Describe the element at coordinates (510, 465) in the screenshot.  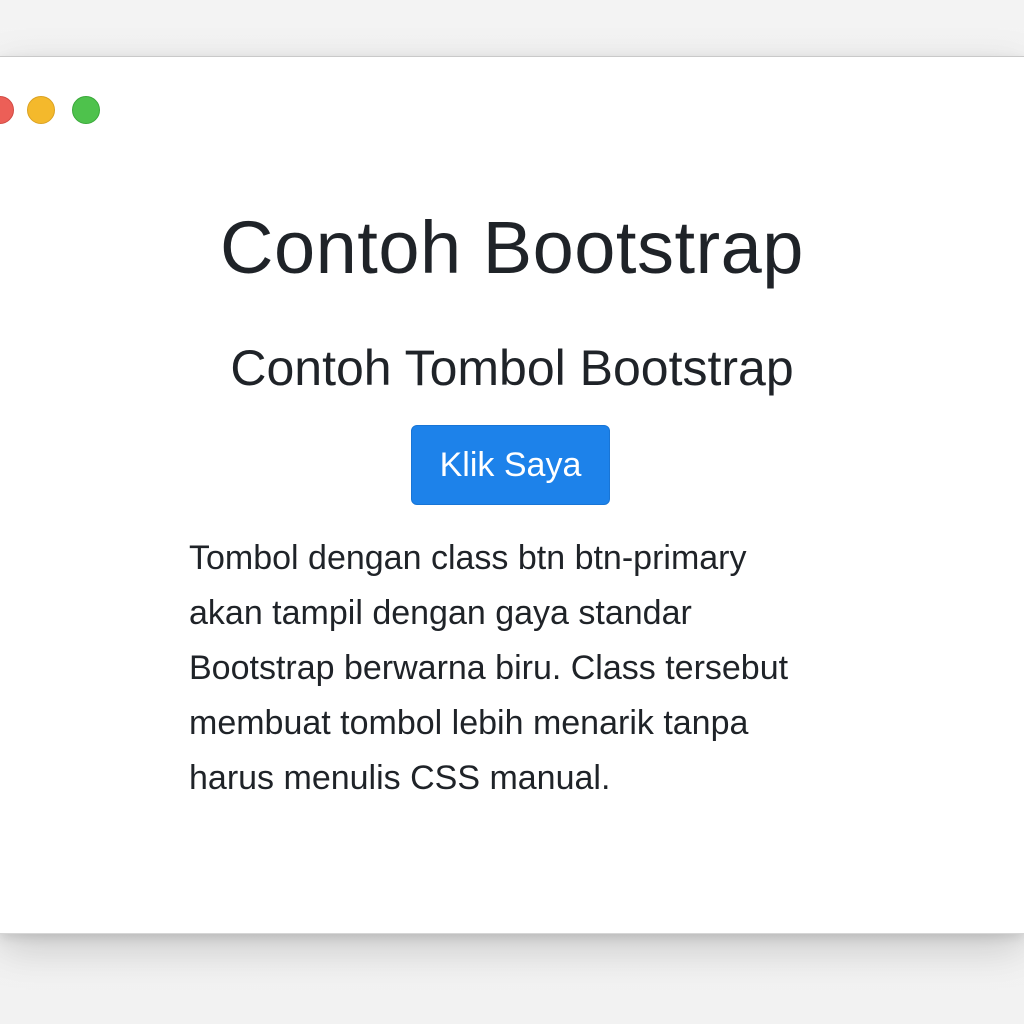
I see `klik-saya-button: Klik Saya` at that location.